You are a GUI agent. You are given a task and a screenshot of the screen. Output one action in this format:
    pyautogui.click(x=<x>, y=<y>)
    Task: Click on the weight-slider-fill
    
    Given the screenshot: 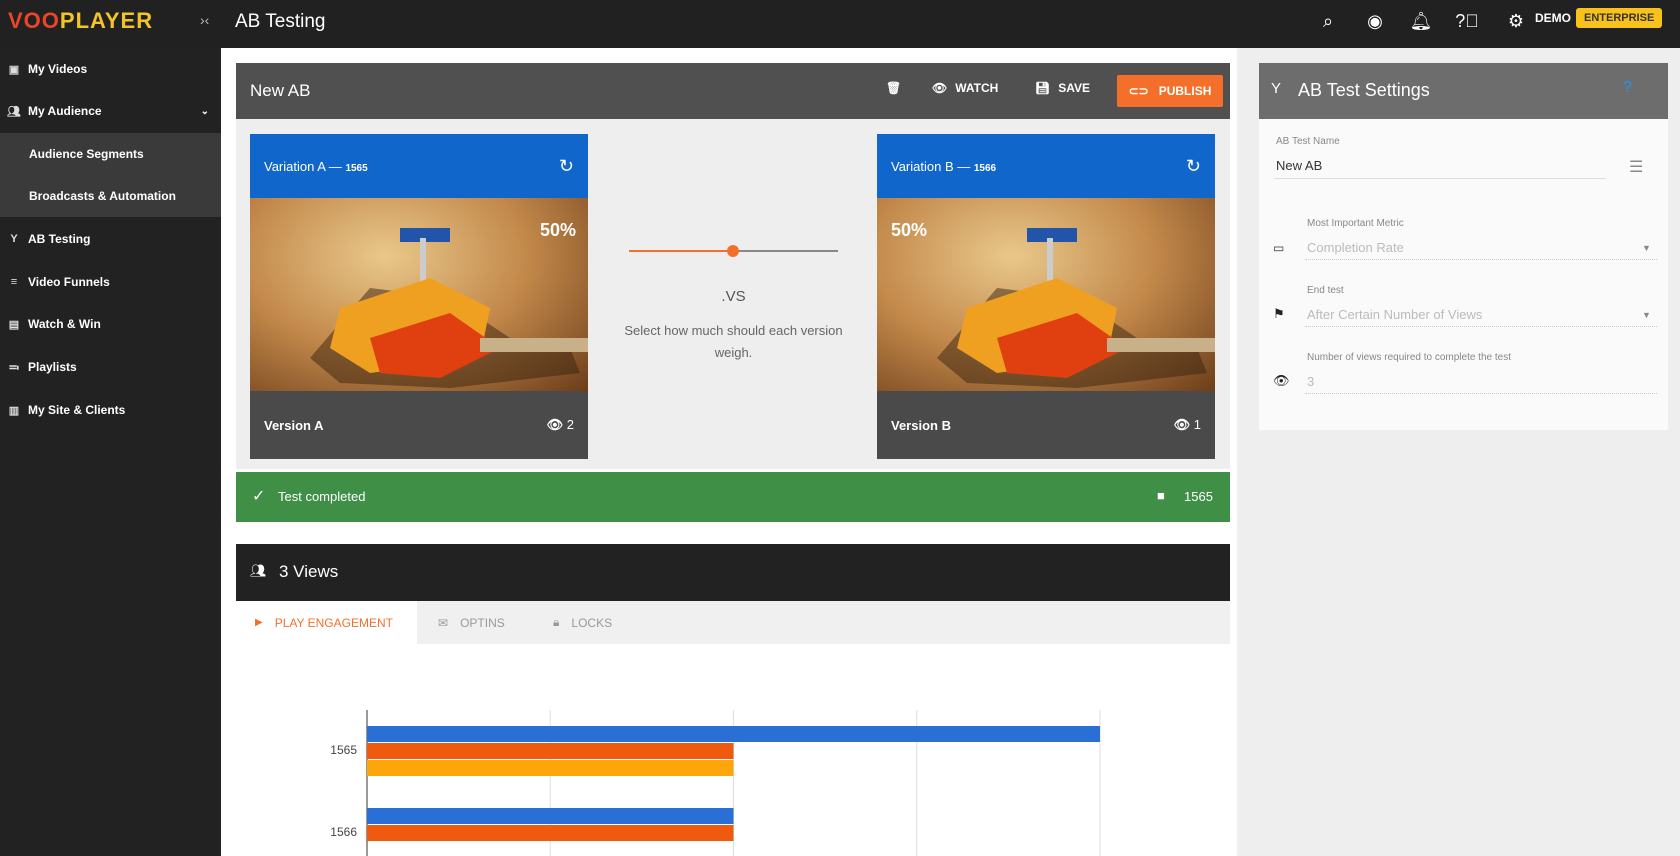 What is the action you would take?
    pyautogui.click(x=681, y=251)
    